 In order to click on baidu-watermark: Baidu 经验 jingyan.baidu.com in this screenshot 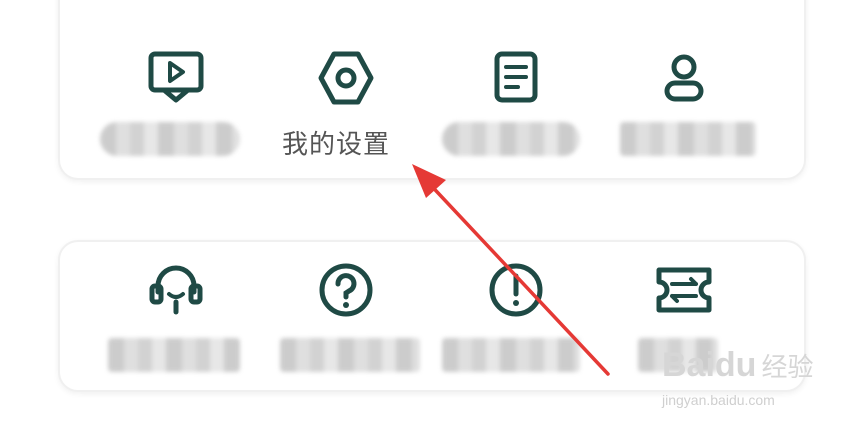, I will do `click(738, 377)`.